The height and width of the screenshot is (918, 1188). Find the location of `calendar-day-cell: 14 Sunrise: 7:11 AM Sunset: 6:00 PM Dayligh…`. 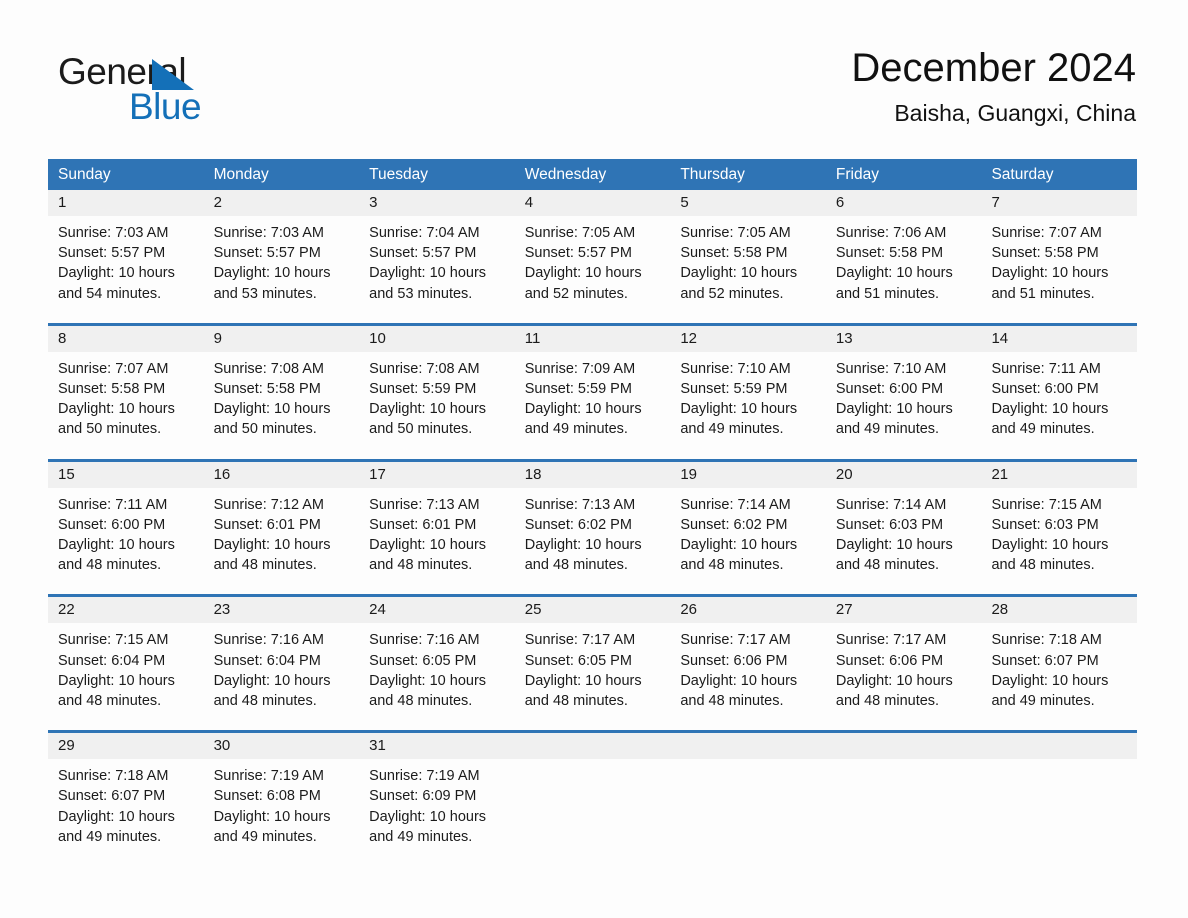

calendar-day-cell: 14 Sunrise: 7:11 AM Sunset: 6:00 PM Dayligh… is located at coordinates (1059, 387).